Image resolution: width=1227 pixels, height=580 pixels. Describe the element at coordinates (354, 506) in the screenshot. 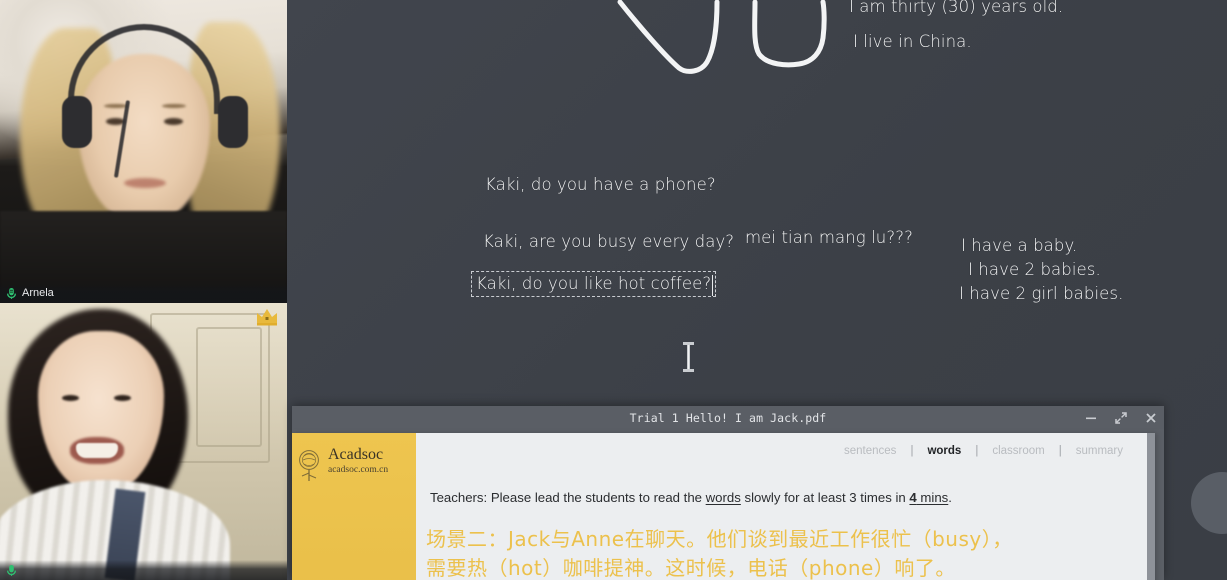

I see `pdf-brand-sidebar: Acadsoc acadsoc.com.cn` at that location.